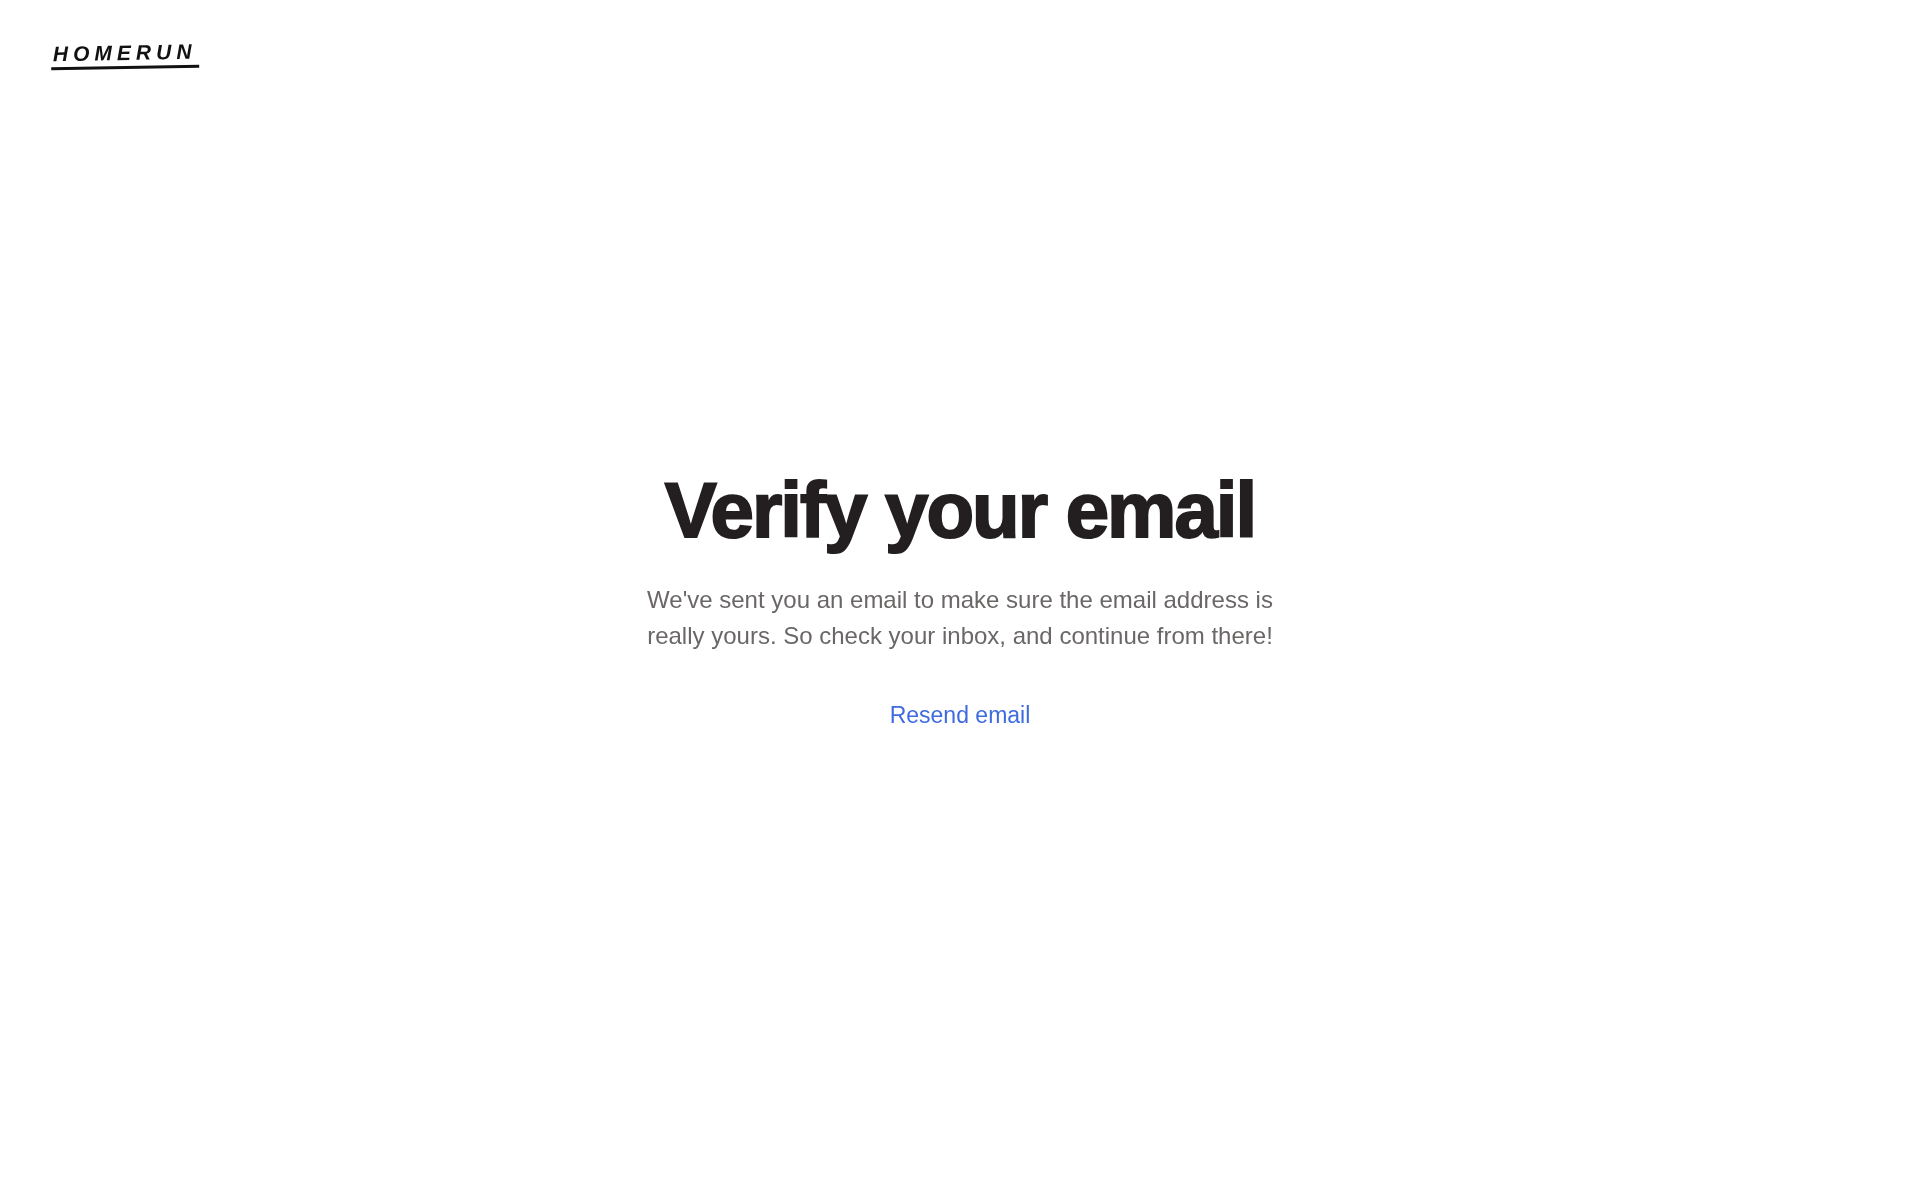 Image resolution: width=1920 pixels, height=1200 pixels. What do you see at coordinates (960, 715) in the screenshot?
I see `resend-email-link: Resend email` at bounding box center [960, 715].